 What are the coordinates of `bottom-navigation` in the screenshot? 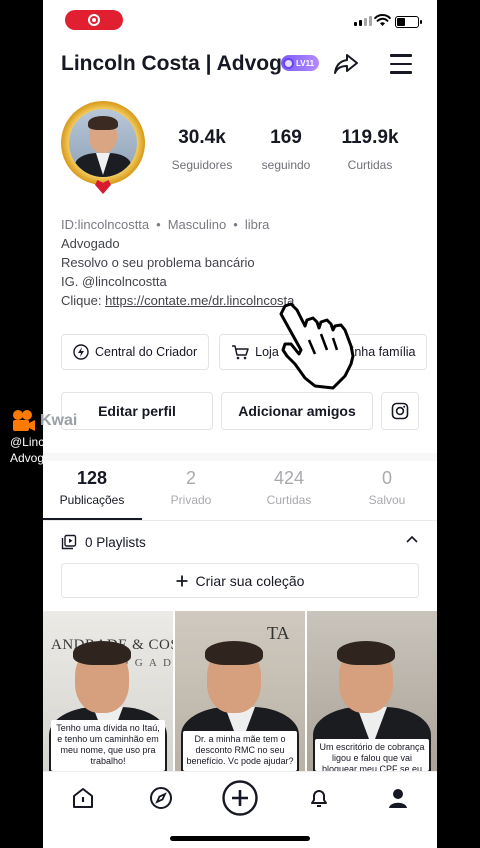 It's located at (240, 796).